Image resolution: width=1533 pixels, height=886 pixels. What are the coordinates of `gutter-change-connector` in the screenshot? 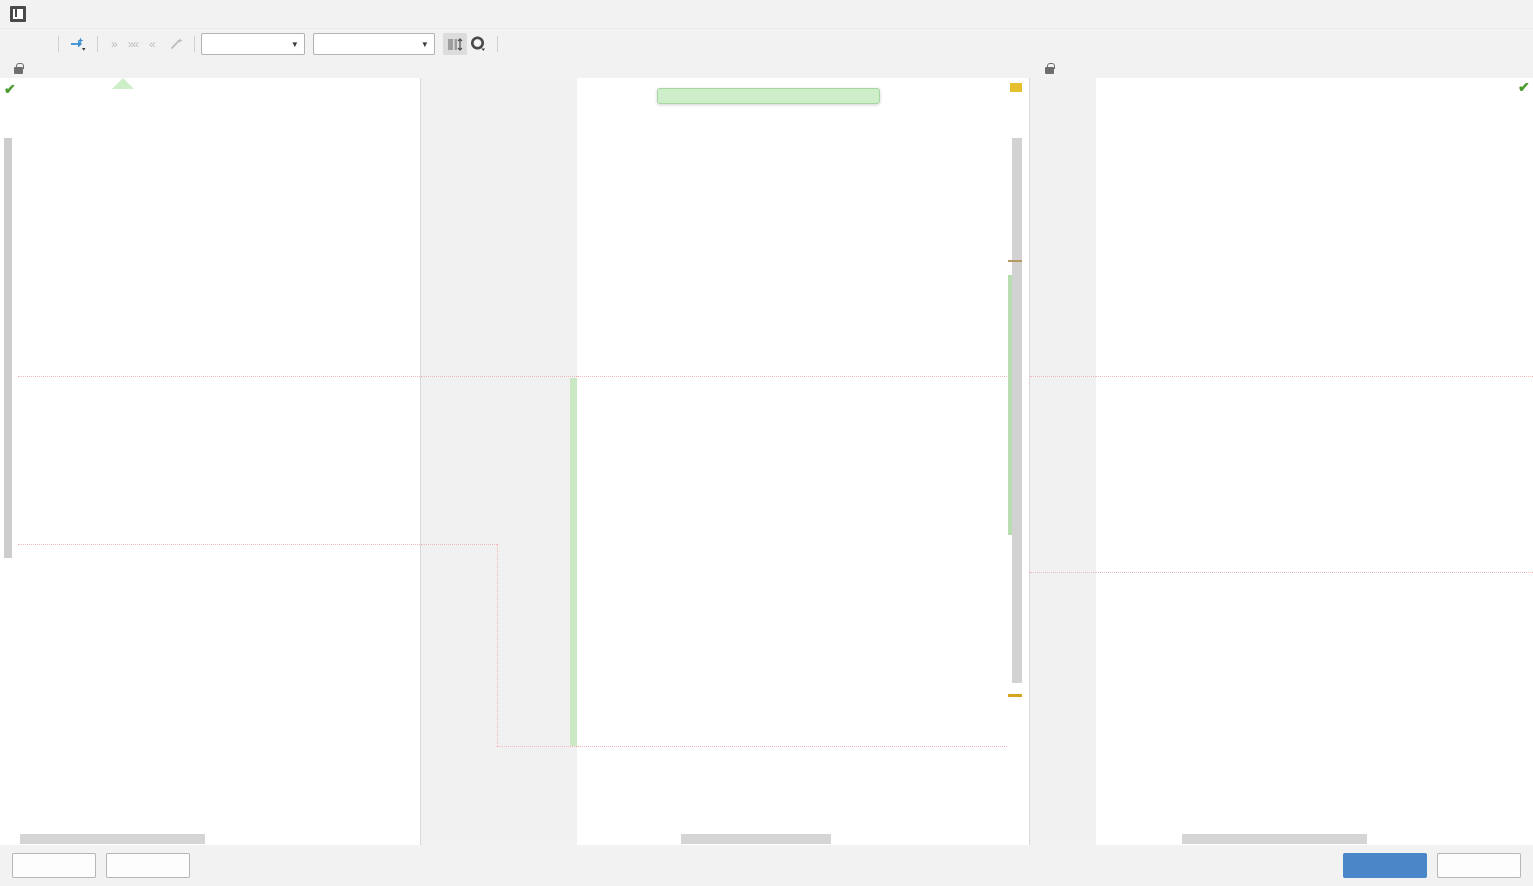 It's located at (497, 645).